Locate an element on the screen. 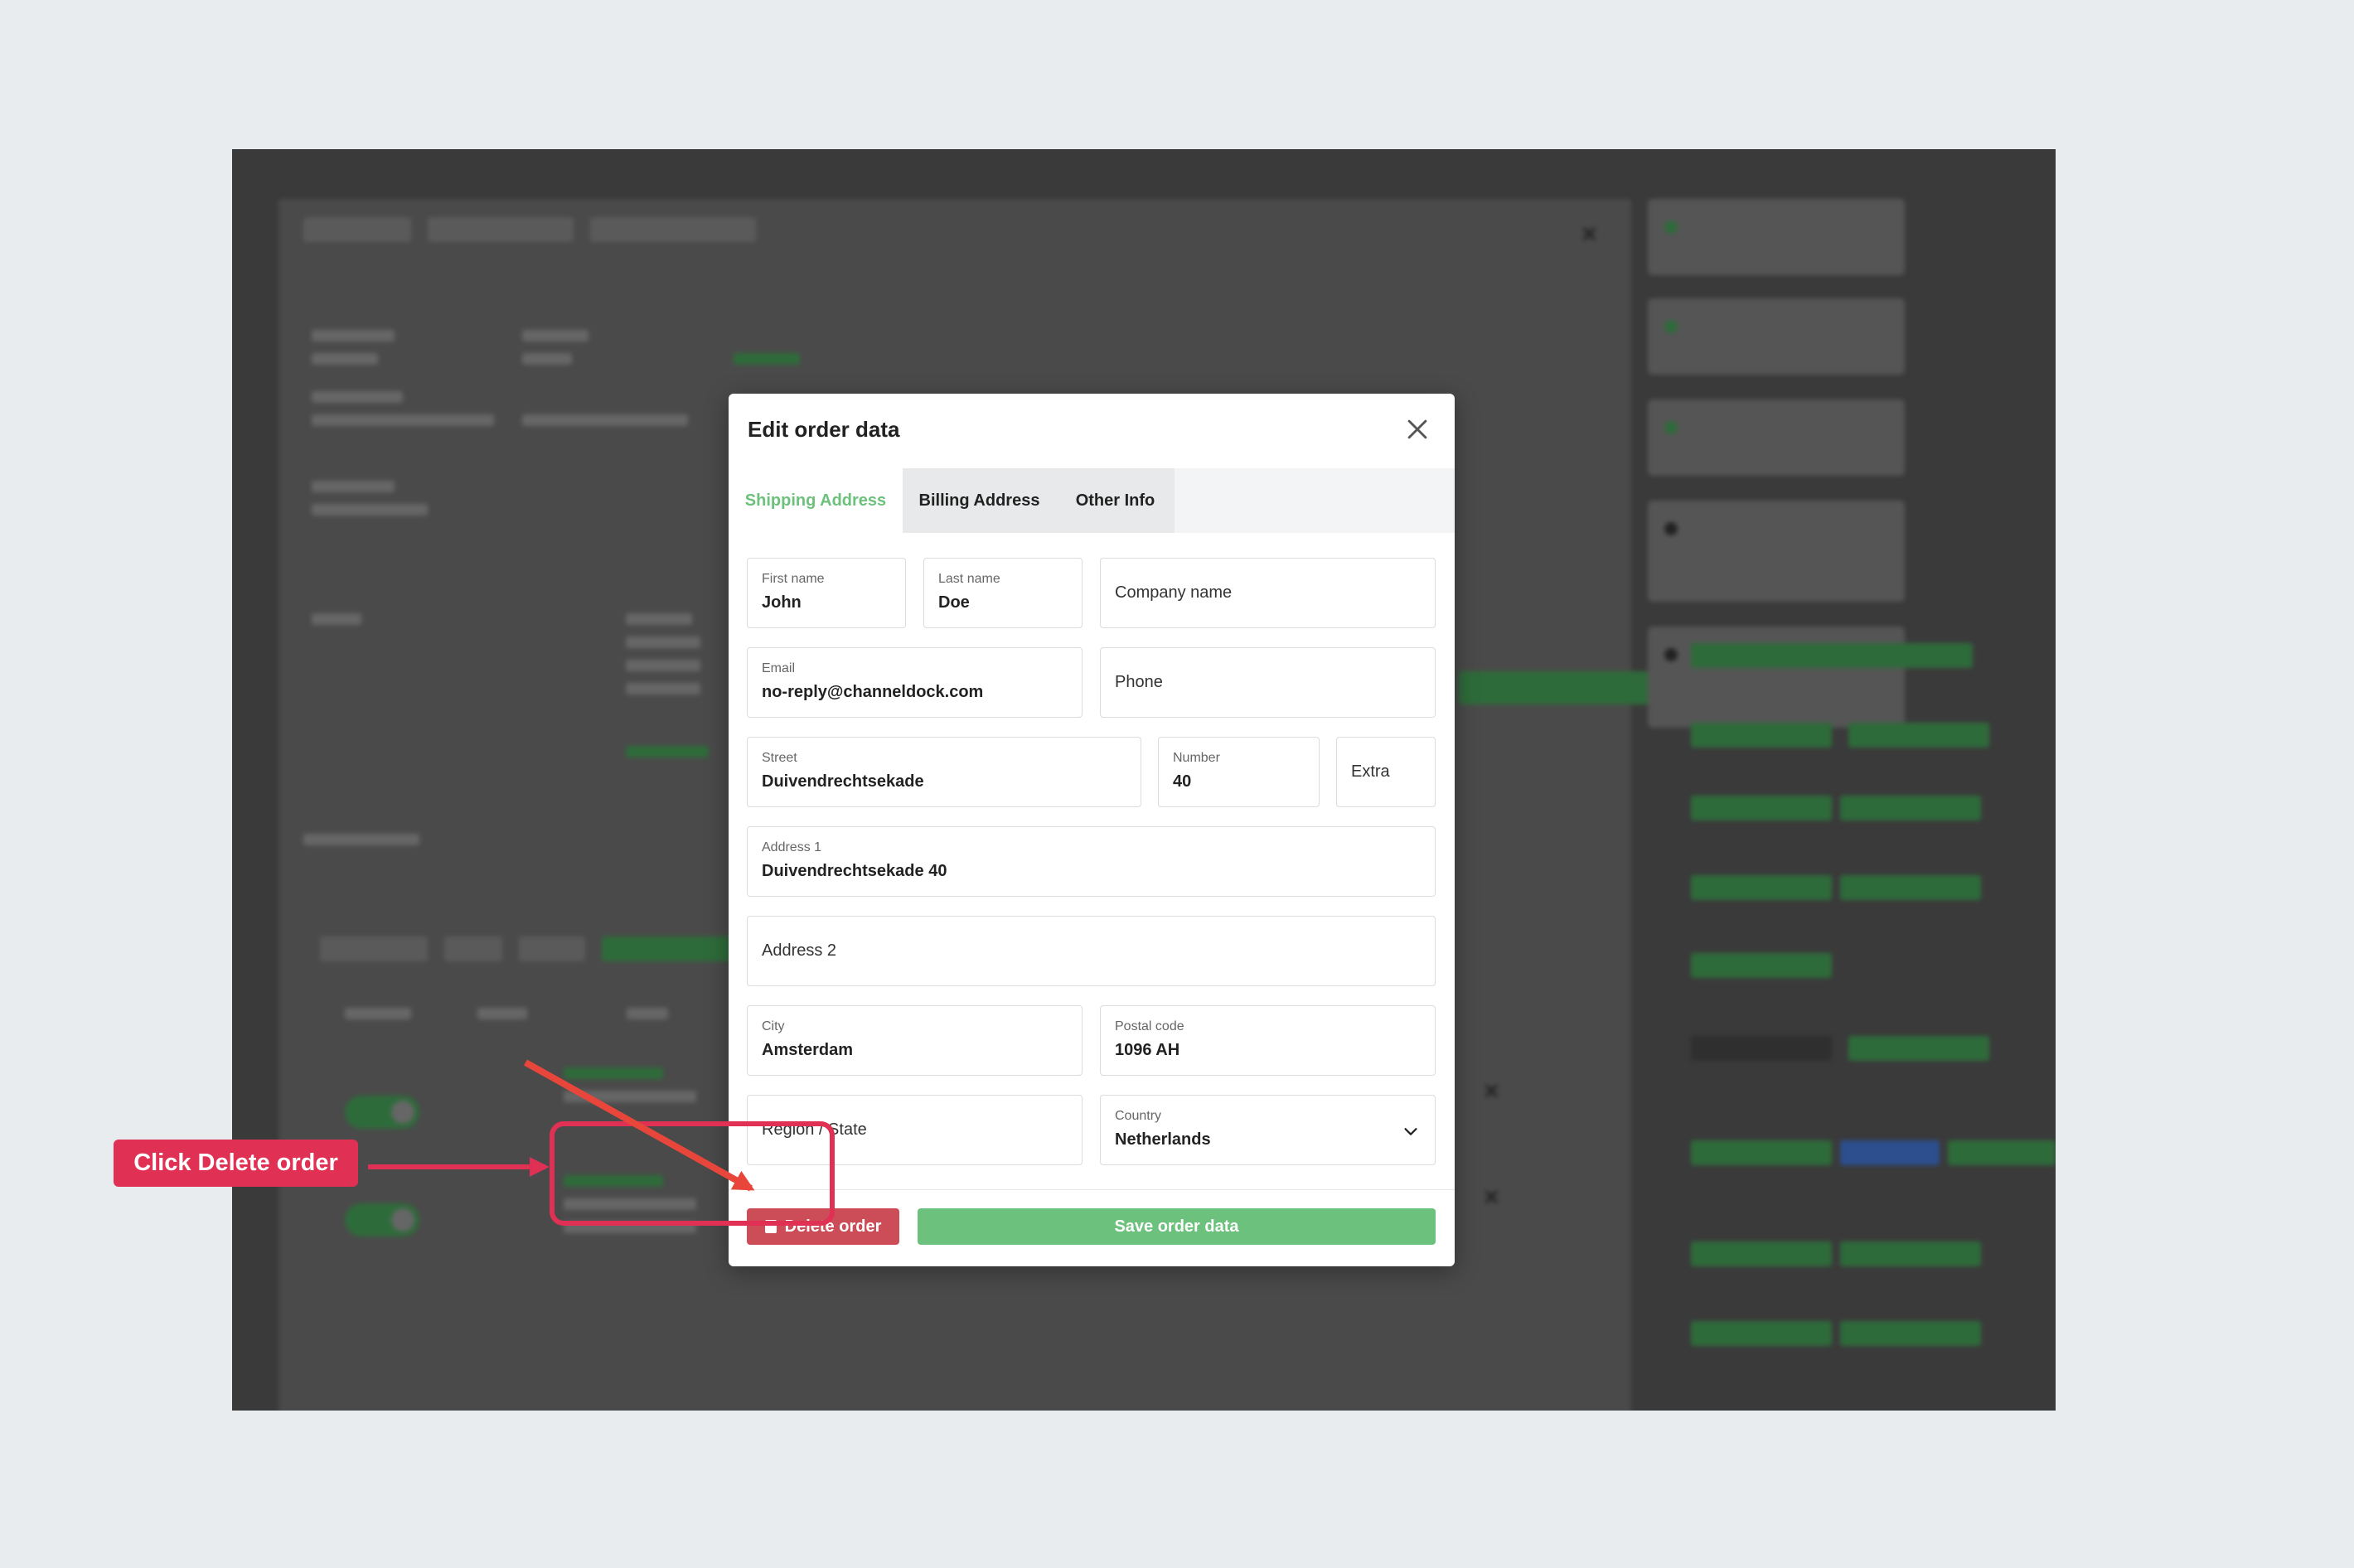 Image resolution: width=2354 pixels, height=1568 pixels. street-value: Duivendrechtsekade is located at coordinates (843, 781).